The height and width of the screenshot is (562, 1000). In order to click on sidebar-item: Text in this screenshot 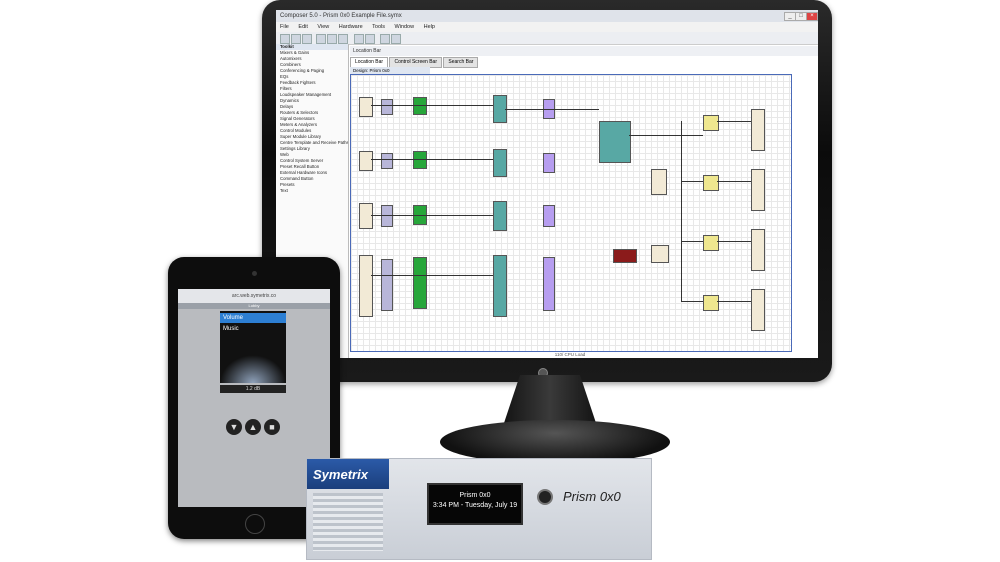, I will do `click(312, 191)`.